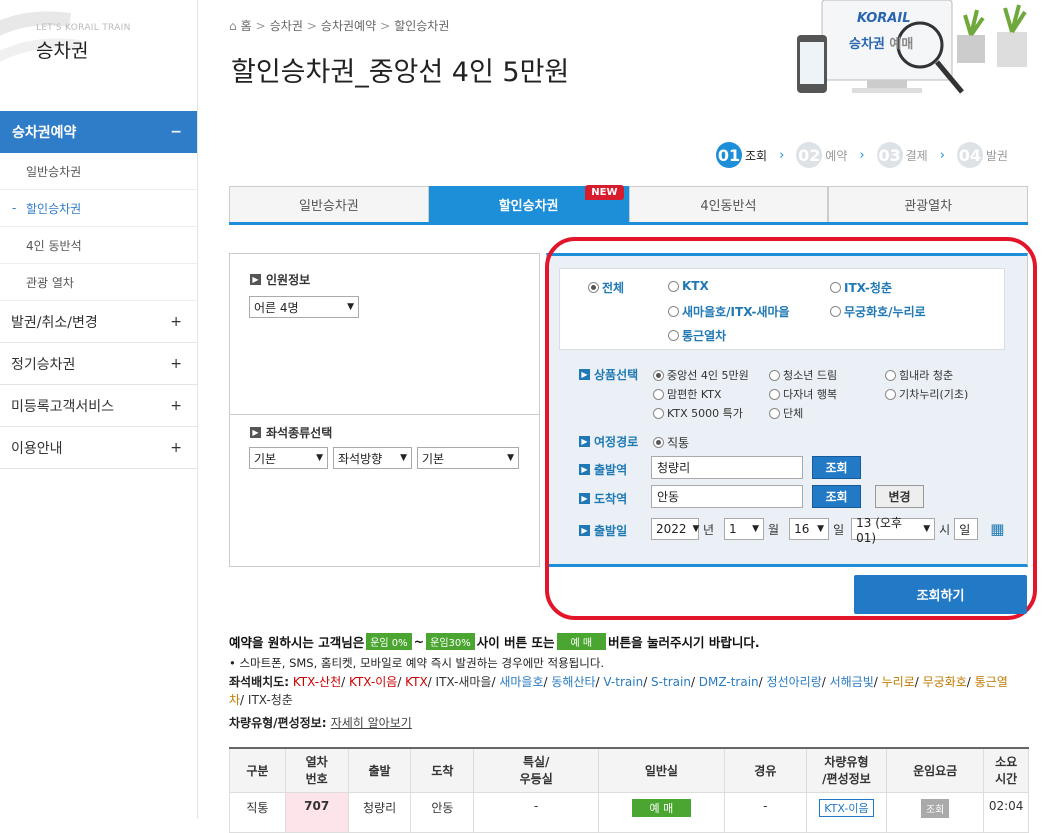 This screenshot has width=1045, height=833. What do you see at coordinates (176, 132) in the screenshot?
I see `collapse-icon: −` at bounding box center [176, 132].